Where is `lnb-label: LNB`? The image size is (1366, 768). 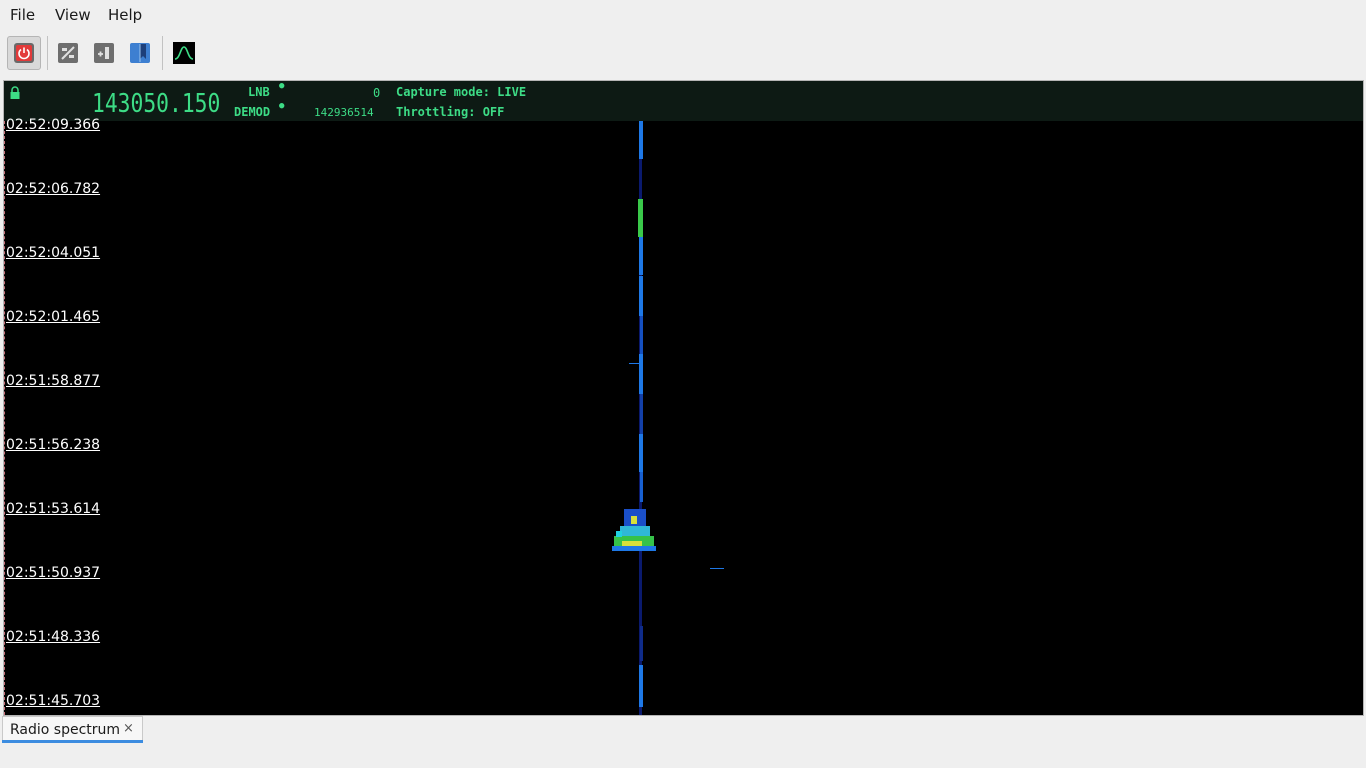 lnb-label: LNB is located at coordinates (259, 92).